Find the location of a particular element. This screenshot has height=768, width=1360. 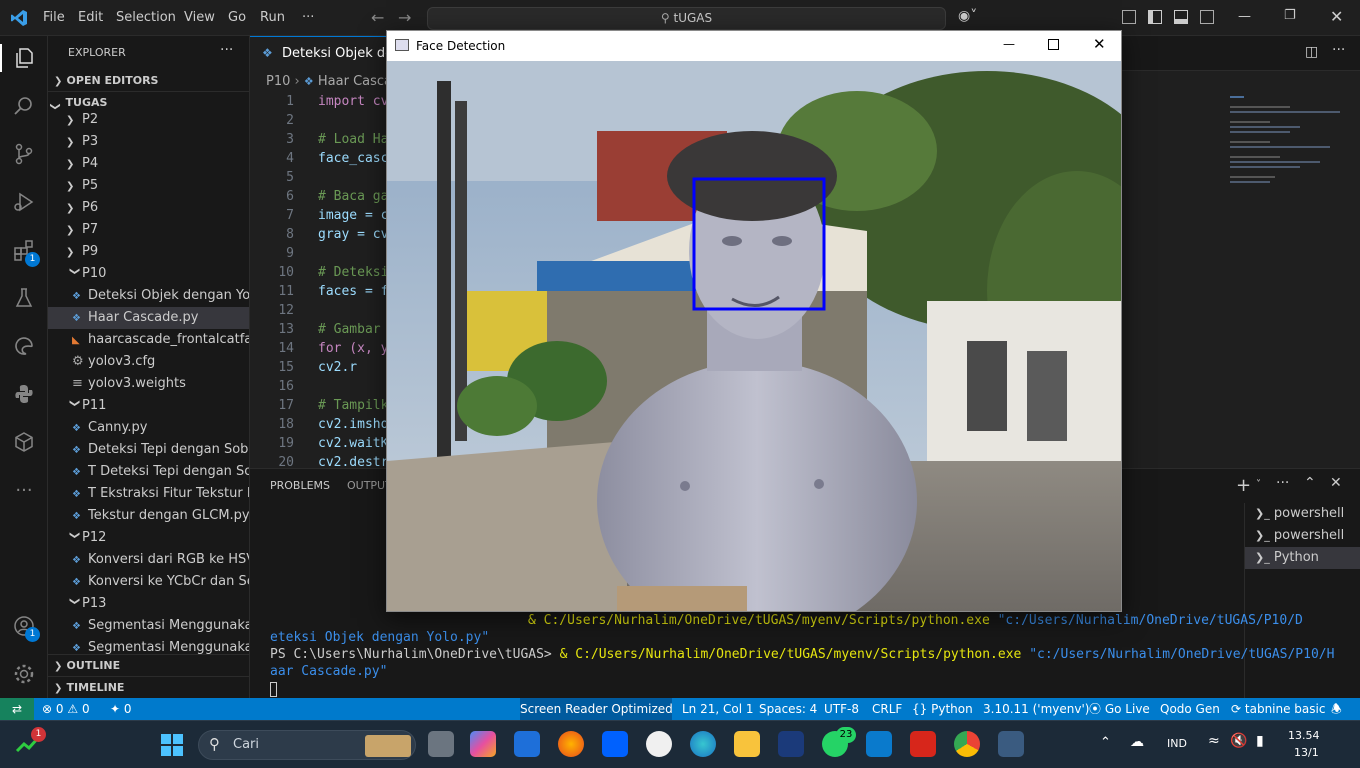

volume-muted-icon: 🔇 is located at coordinates (1238, 741).